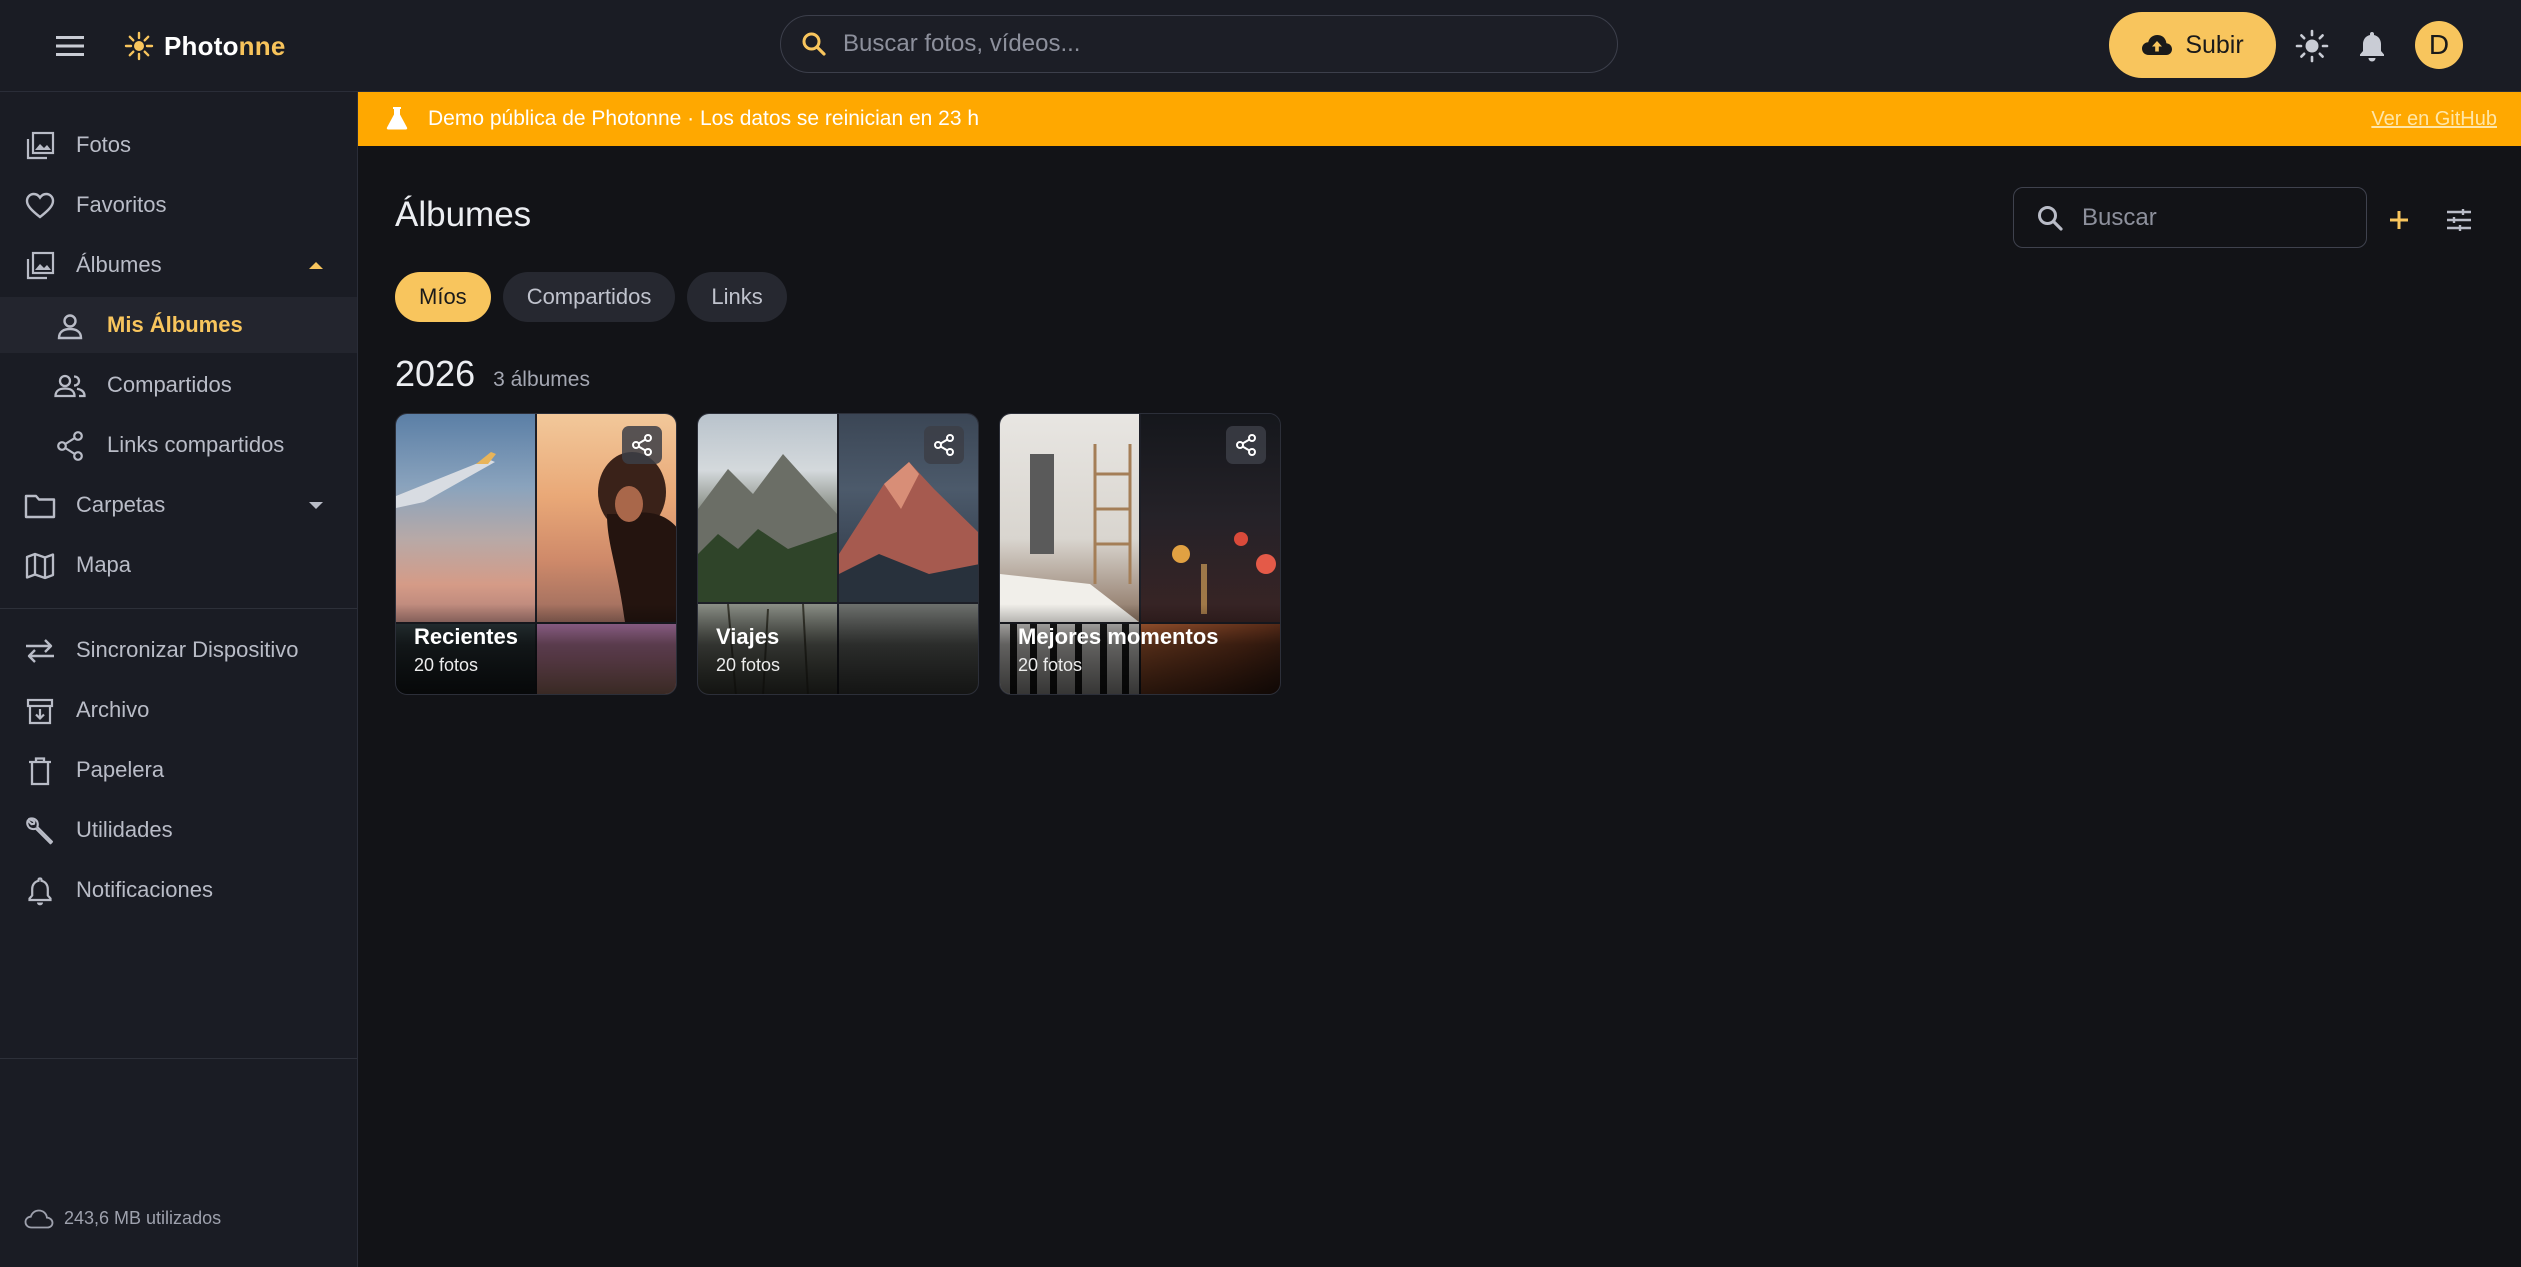 The width and height of the screenshot is (2521, 1267). What do you see at coordinates (466, 636) in the screenshot?
I see `album-name: Recientes` at bounding box center [466, 636].